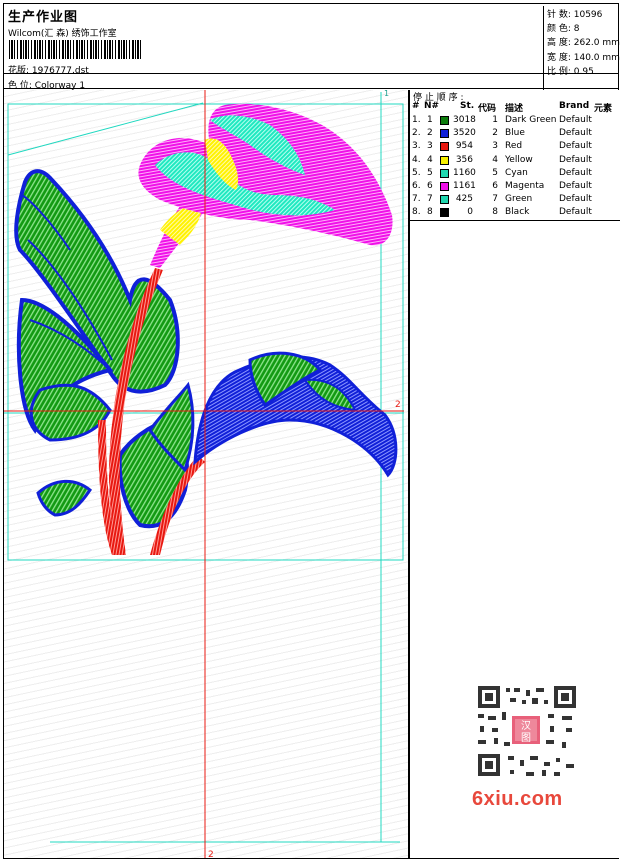 The width and height of the screenshot is (620, 861). I want to click on row-stitches: 1161, so click(464, 186).